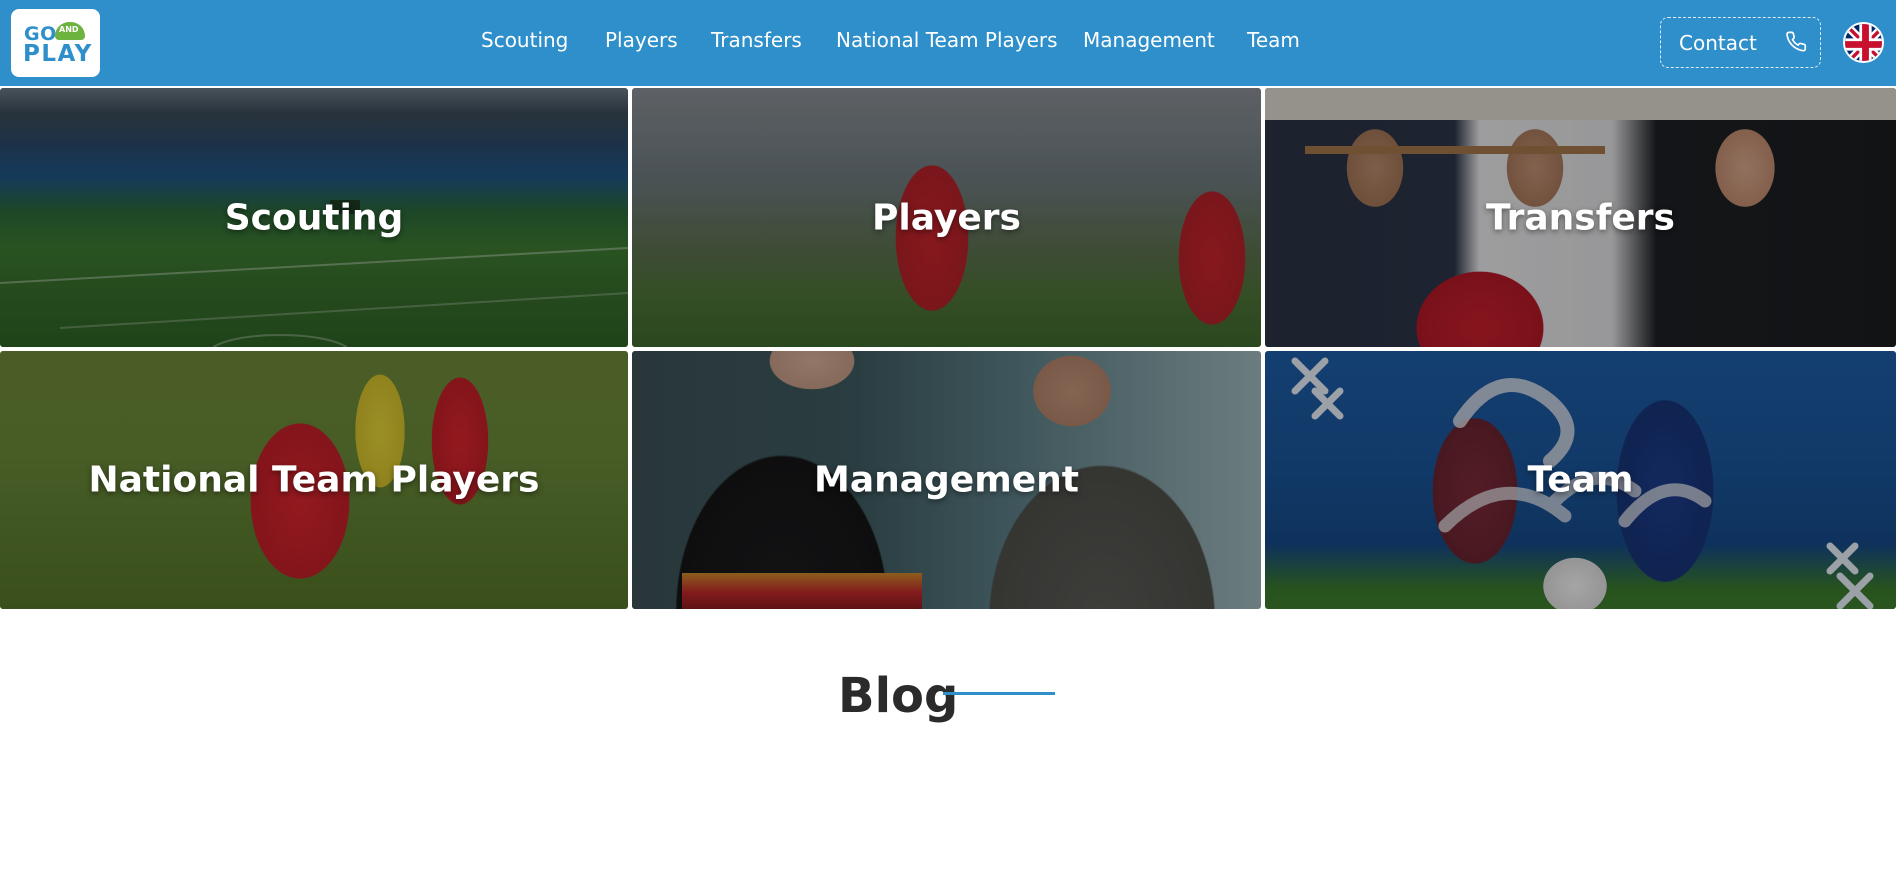 The width and height of the screenshot is (1896, 882). I want to click on tile-players: Players, so click(946, 217).